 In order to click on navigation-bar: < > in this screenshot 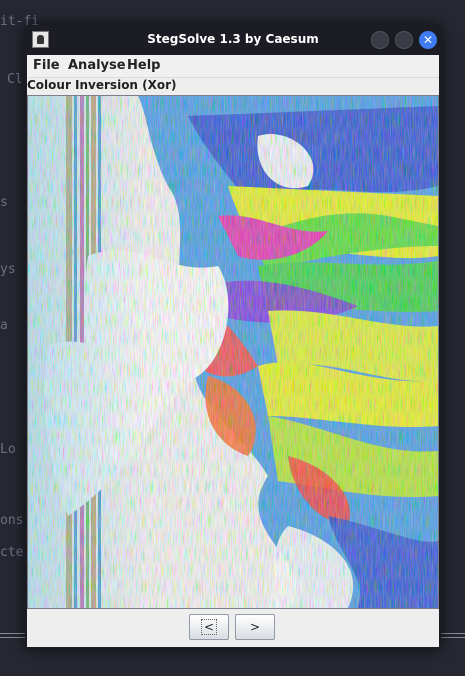, I will do `click(233, 628)`.